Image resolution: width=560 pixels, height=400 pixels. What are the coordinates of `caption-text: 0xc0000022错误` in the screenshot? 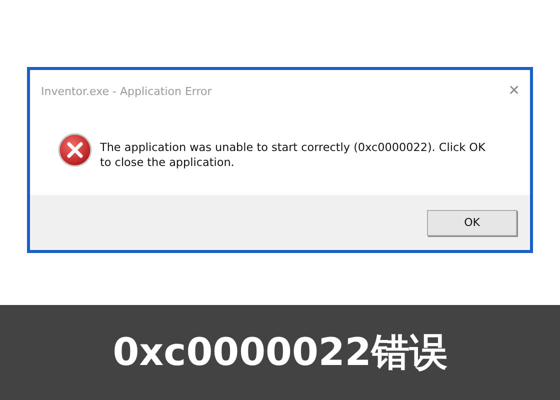 It's located at (280, 352).